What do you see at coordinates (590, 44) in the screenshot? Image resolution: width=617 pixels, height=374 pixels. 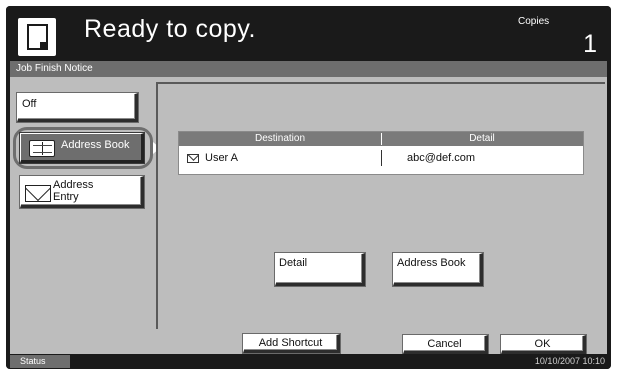 I see `copies-count: 1` at bounding box center [590, 44].